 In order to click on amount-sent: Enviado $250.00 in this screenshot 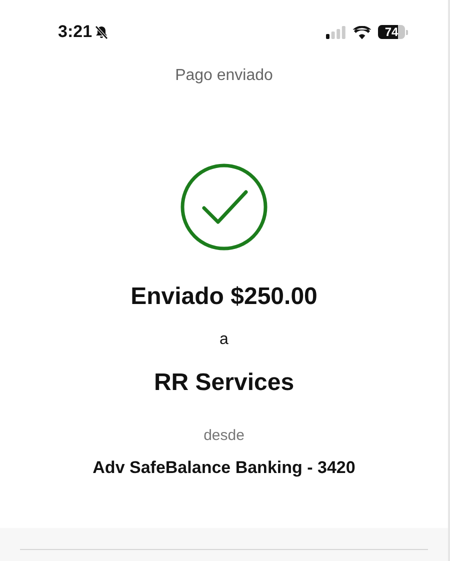, I will do `click(224, 297)`.